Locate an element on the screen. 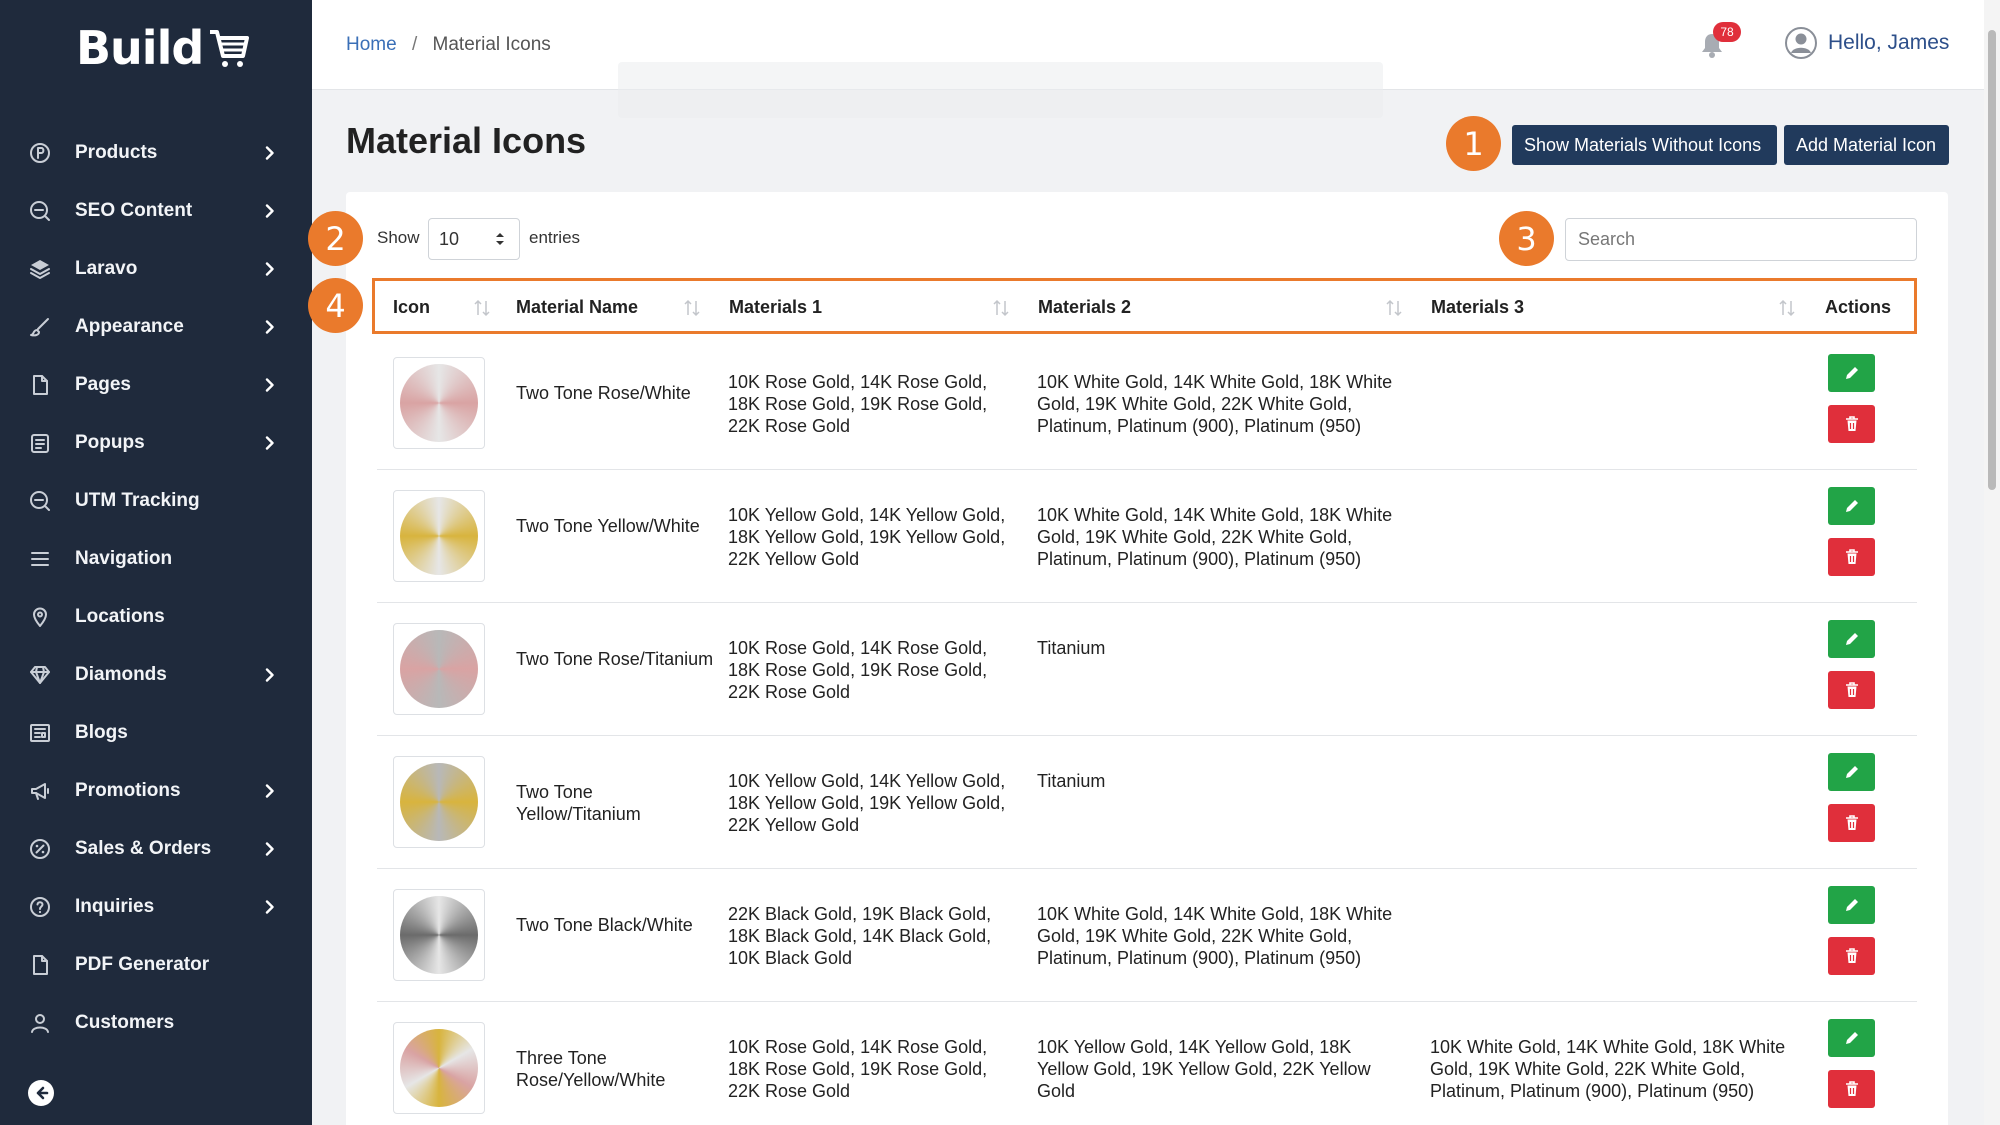  sidebar-item-label: Customers is located at coordinates (125, 1022).